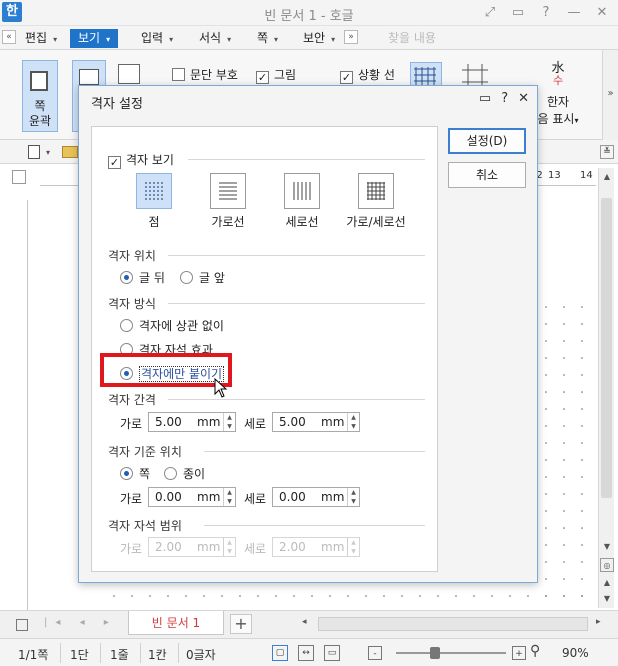 The image size is (618, 666). Describe the element at coordinates (319, 38) in the screenshot. I see `menu-security: 보안 ▾` at that location.